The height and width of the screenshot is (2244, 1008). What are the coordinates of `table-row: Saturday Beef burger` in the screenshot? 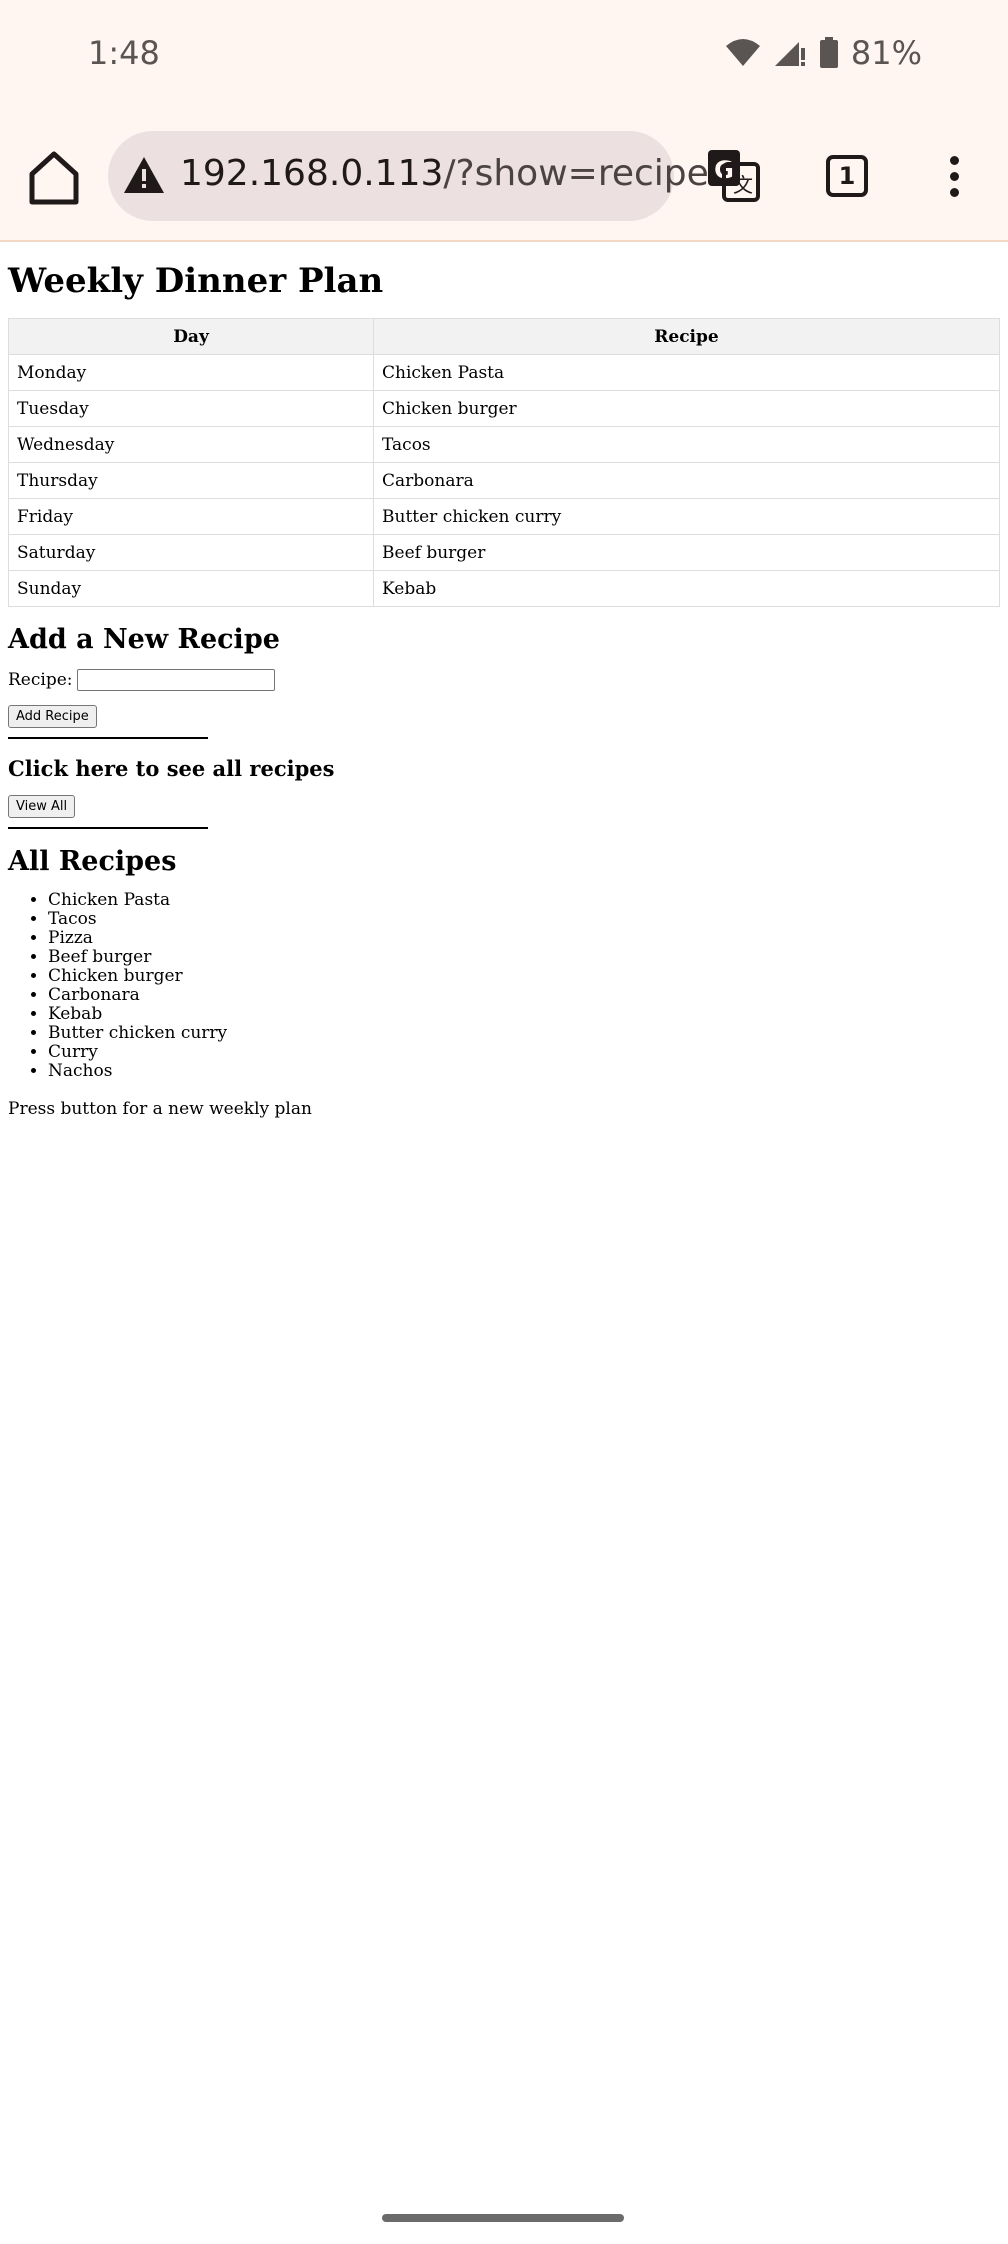 It's located at (503, 552).